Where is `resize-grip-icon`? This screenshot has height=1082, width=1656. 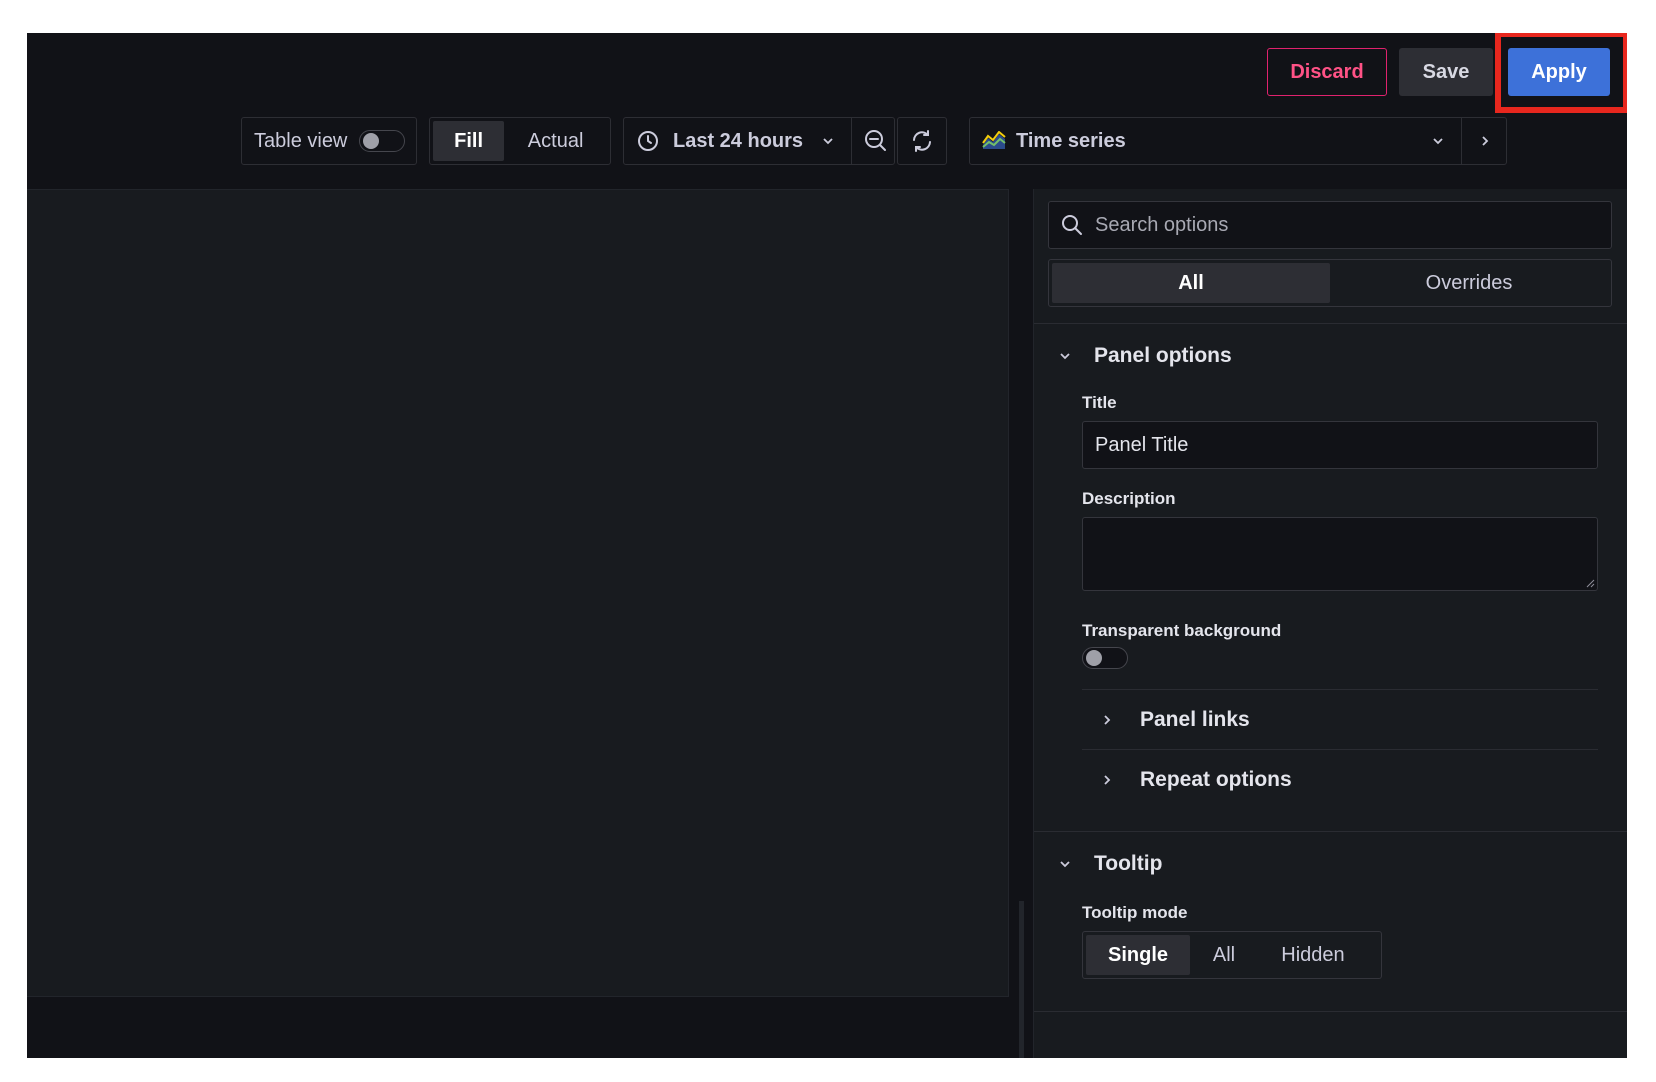
resize-grip-icon is located at coordinates (1590, 583).